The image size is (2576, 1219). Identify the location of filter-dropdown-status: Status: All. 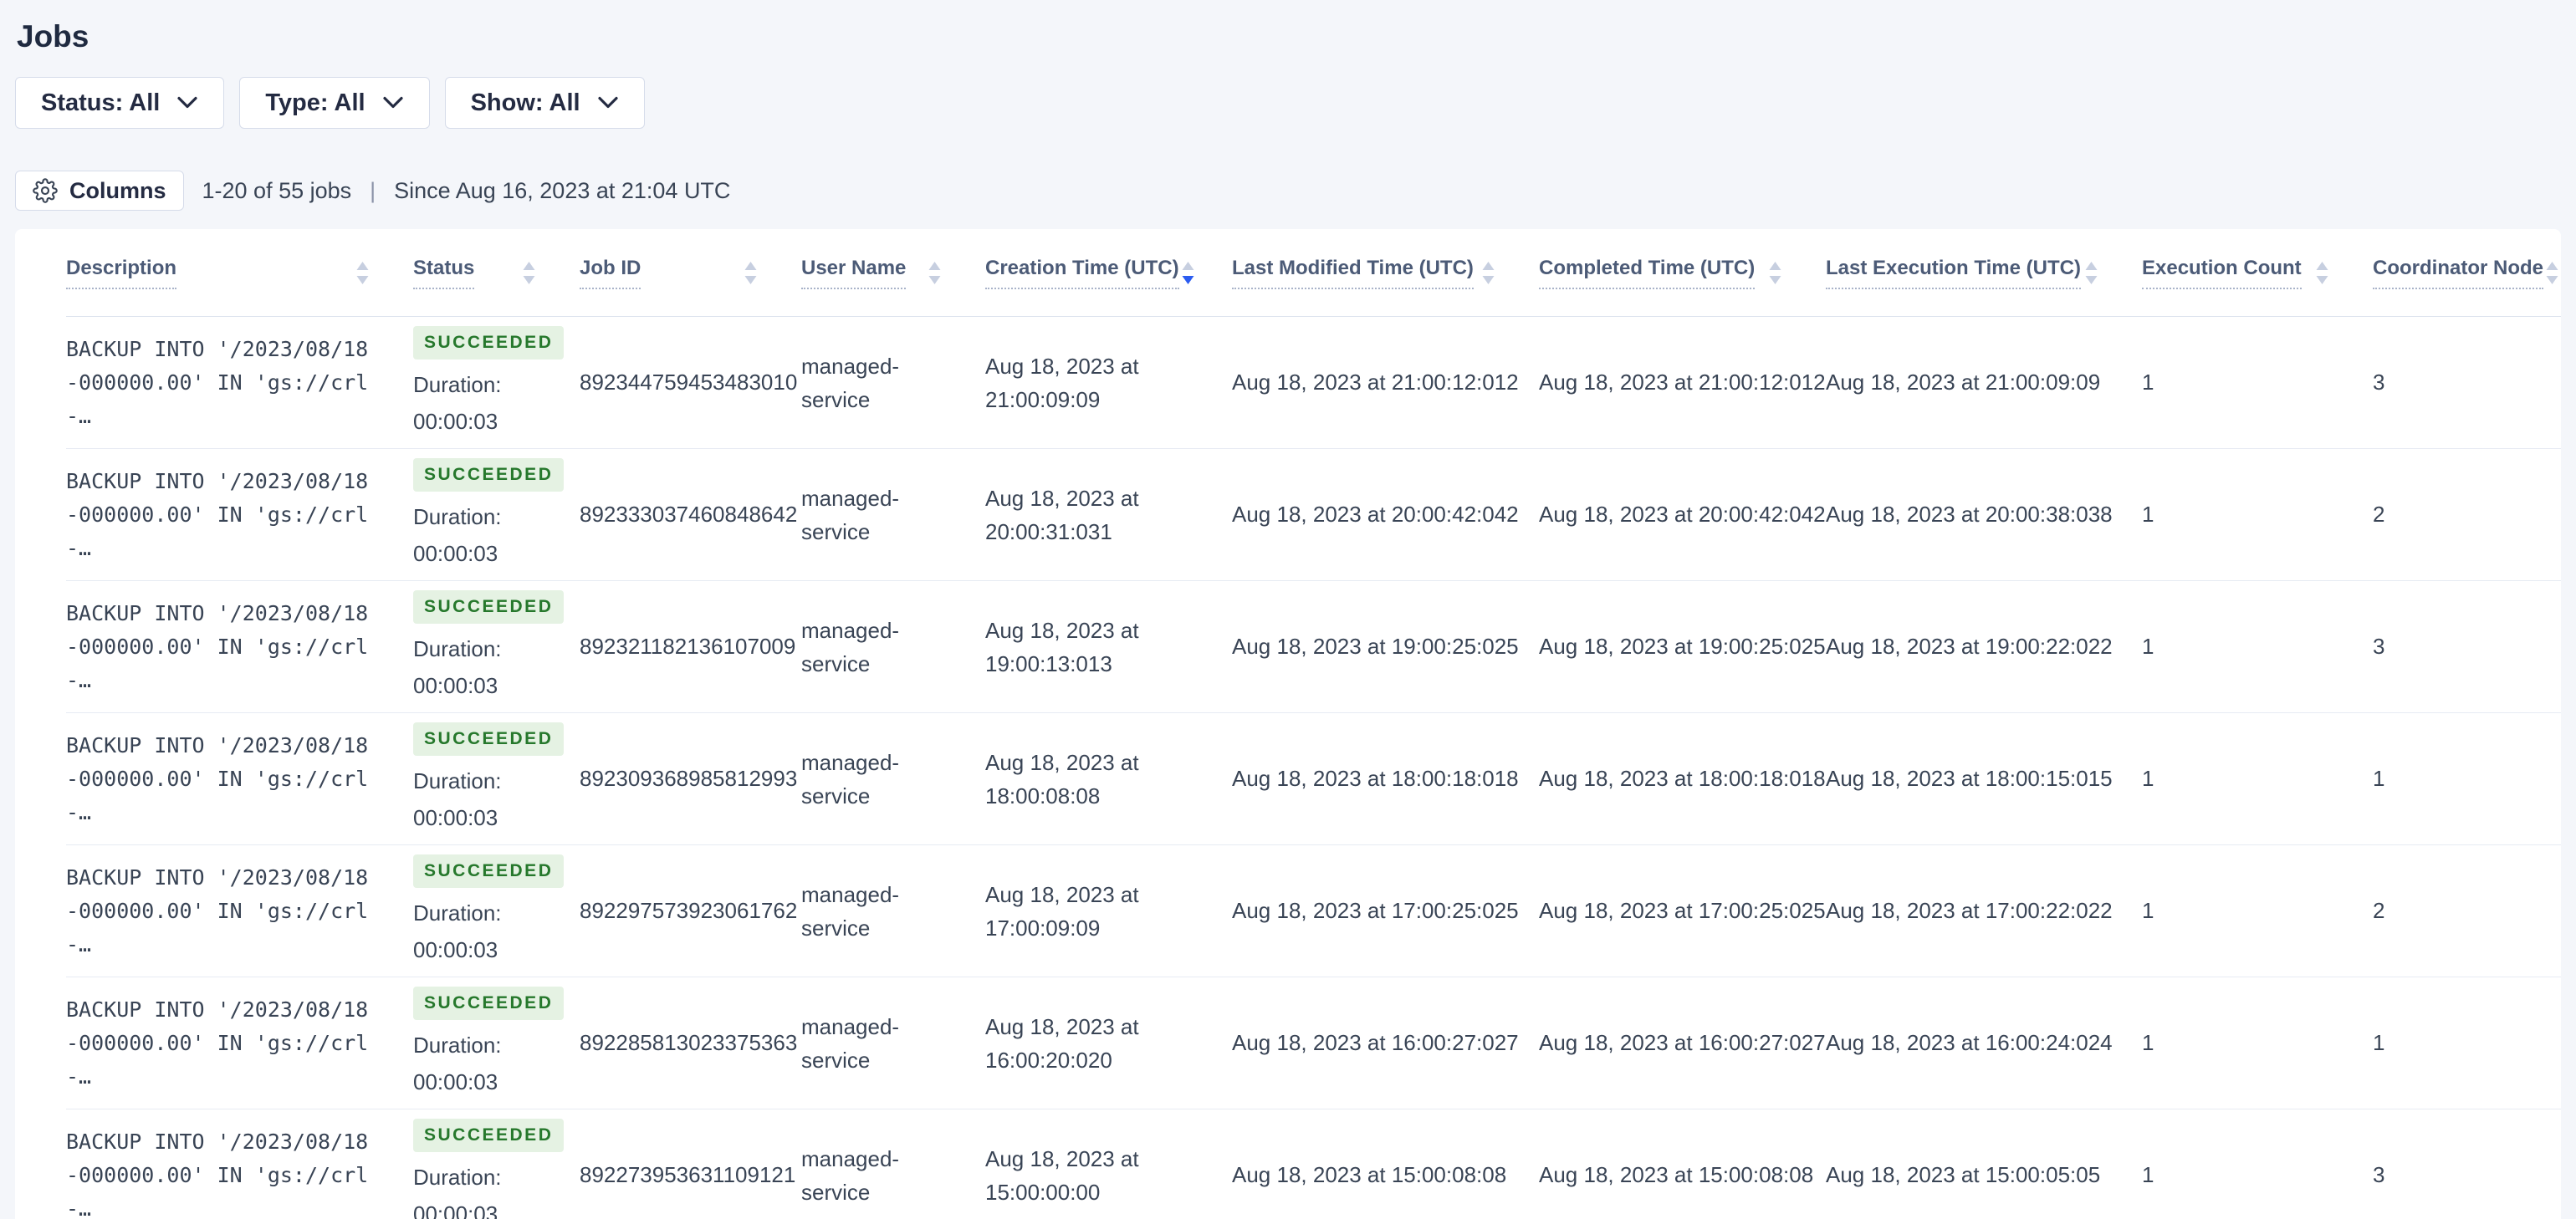
(120, 103).